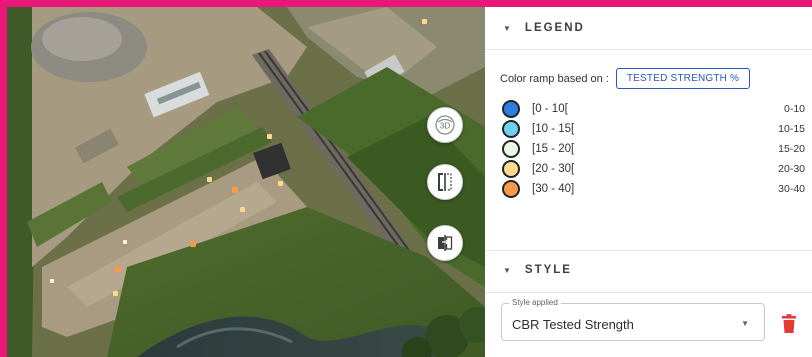  I want to click on style-select-label: Style applied, so click(535, 302).